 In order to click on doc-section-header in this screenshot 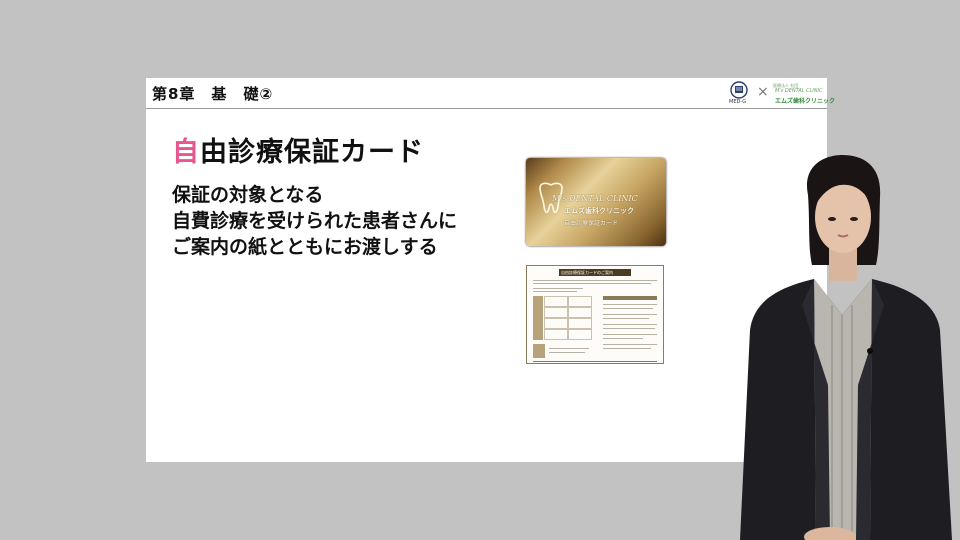, I will do `click(630, 298)`.